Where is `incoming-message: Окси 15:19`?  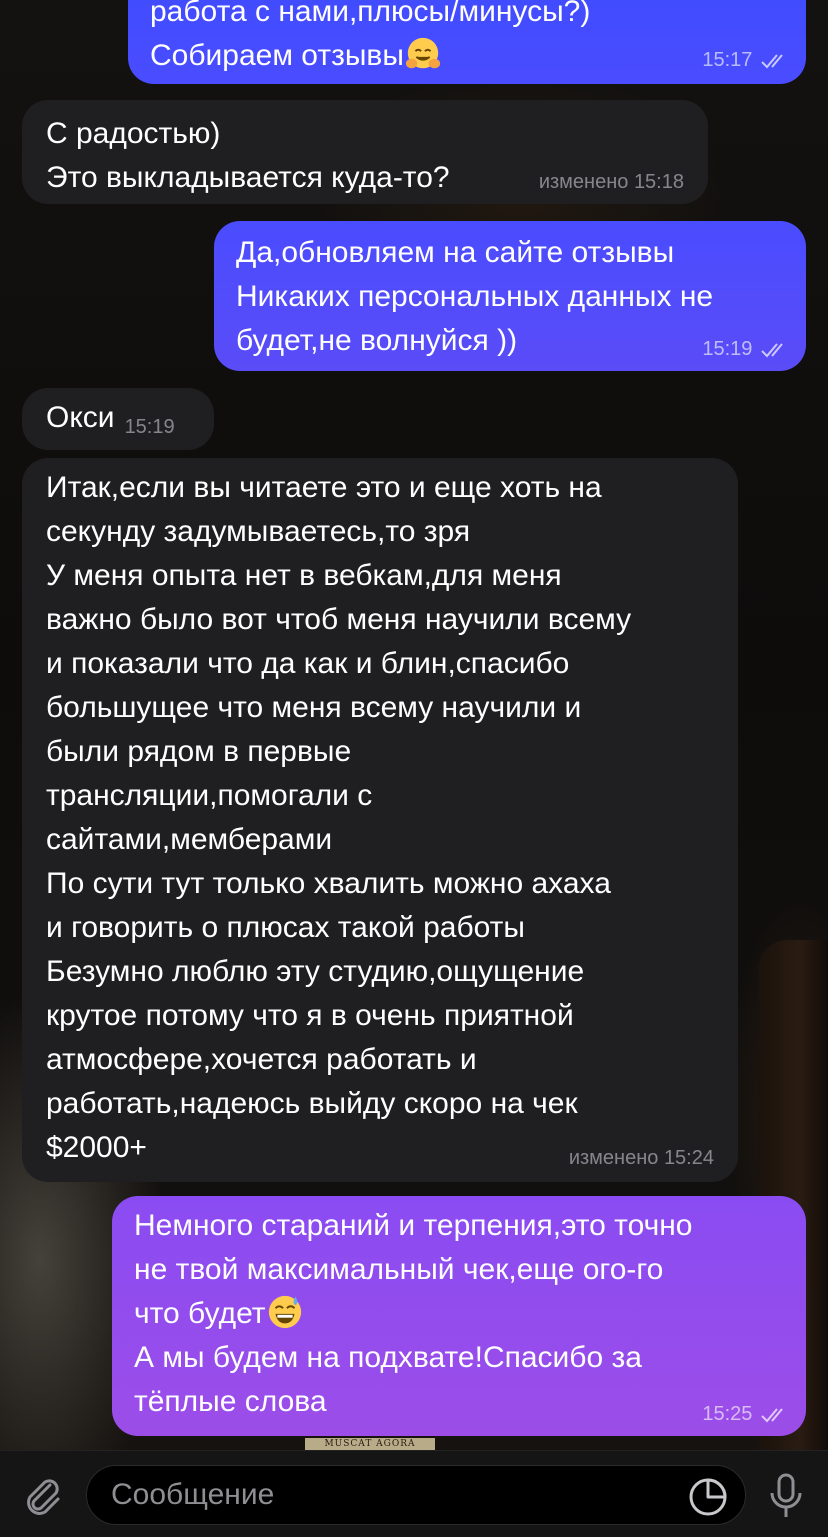
incoming-message: Окси 15:19 is located at coordinates (118, 419).